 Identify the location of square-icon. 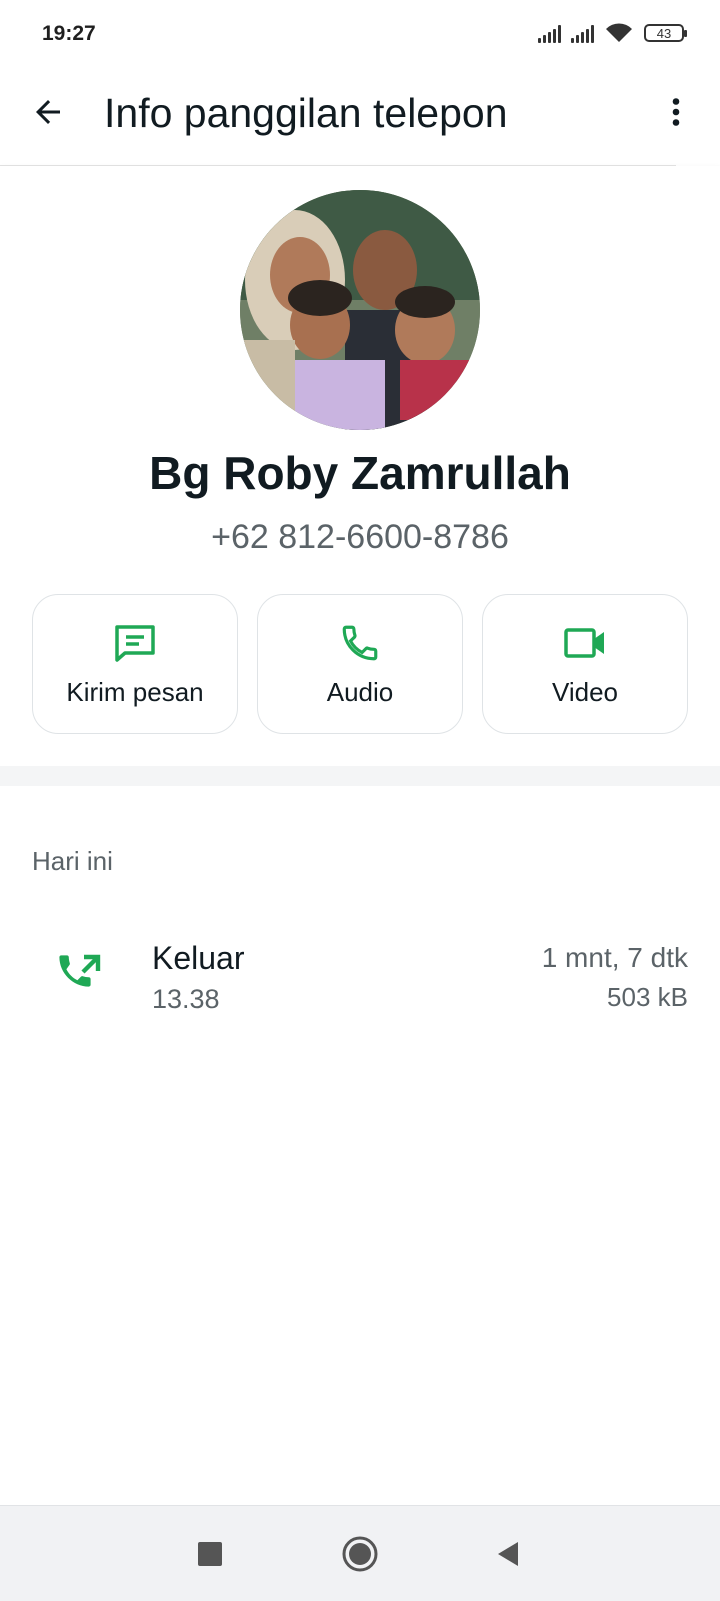
(210, 1554).